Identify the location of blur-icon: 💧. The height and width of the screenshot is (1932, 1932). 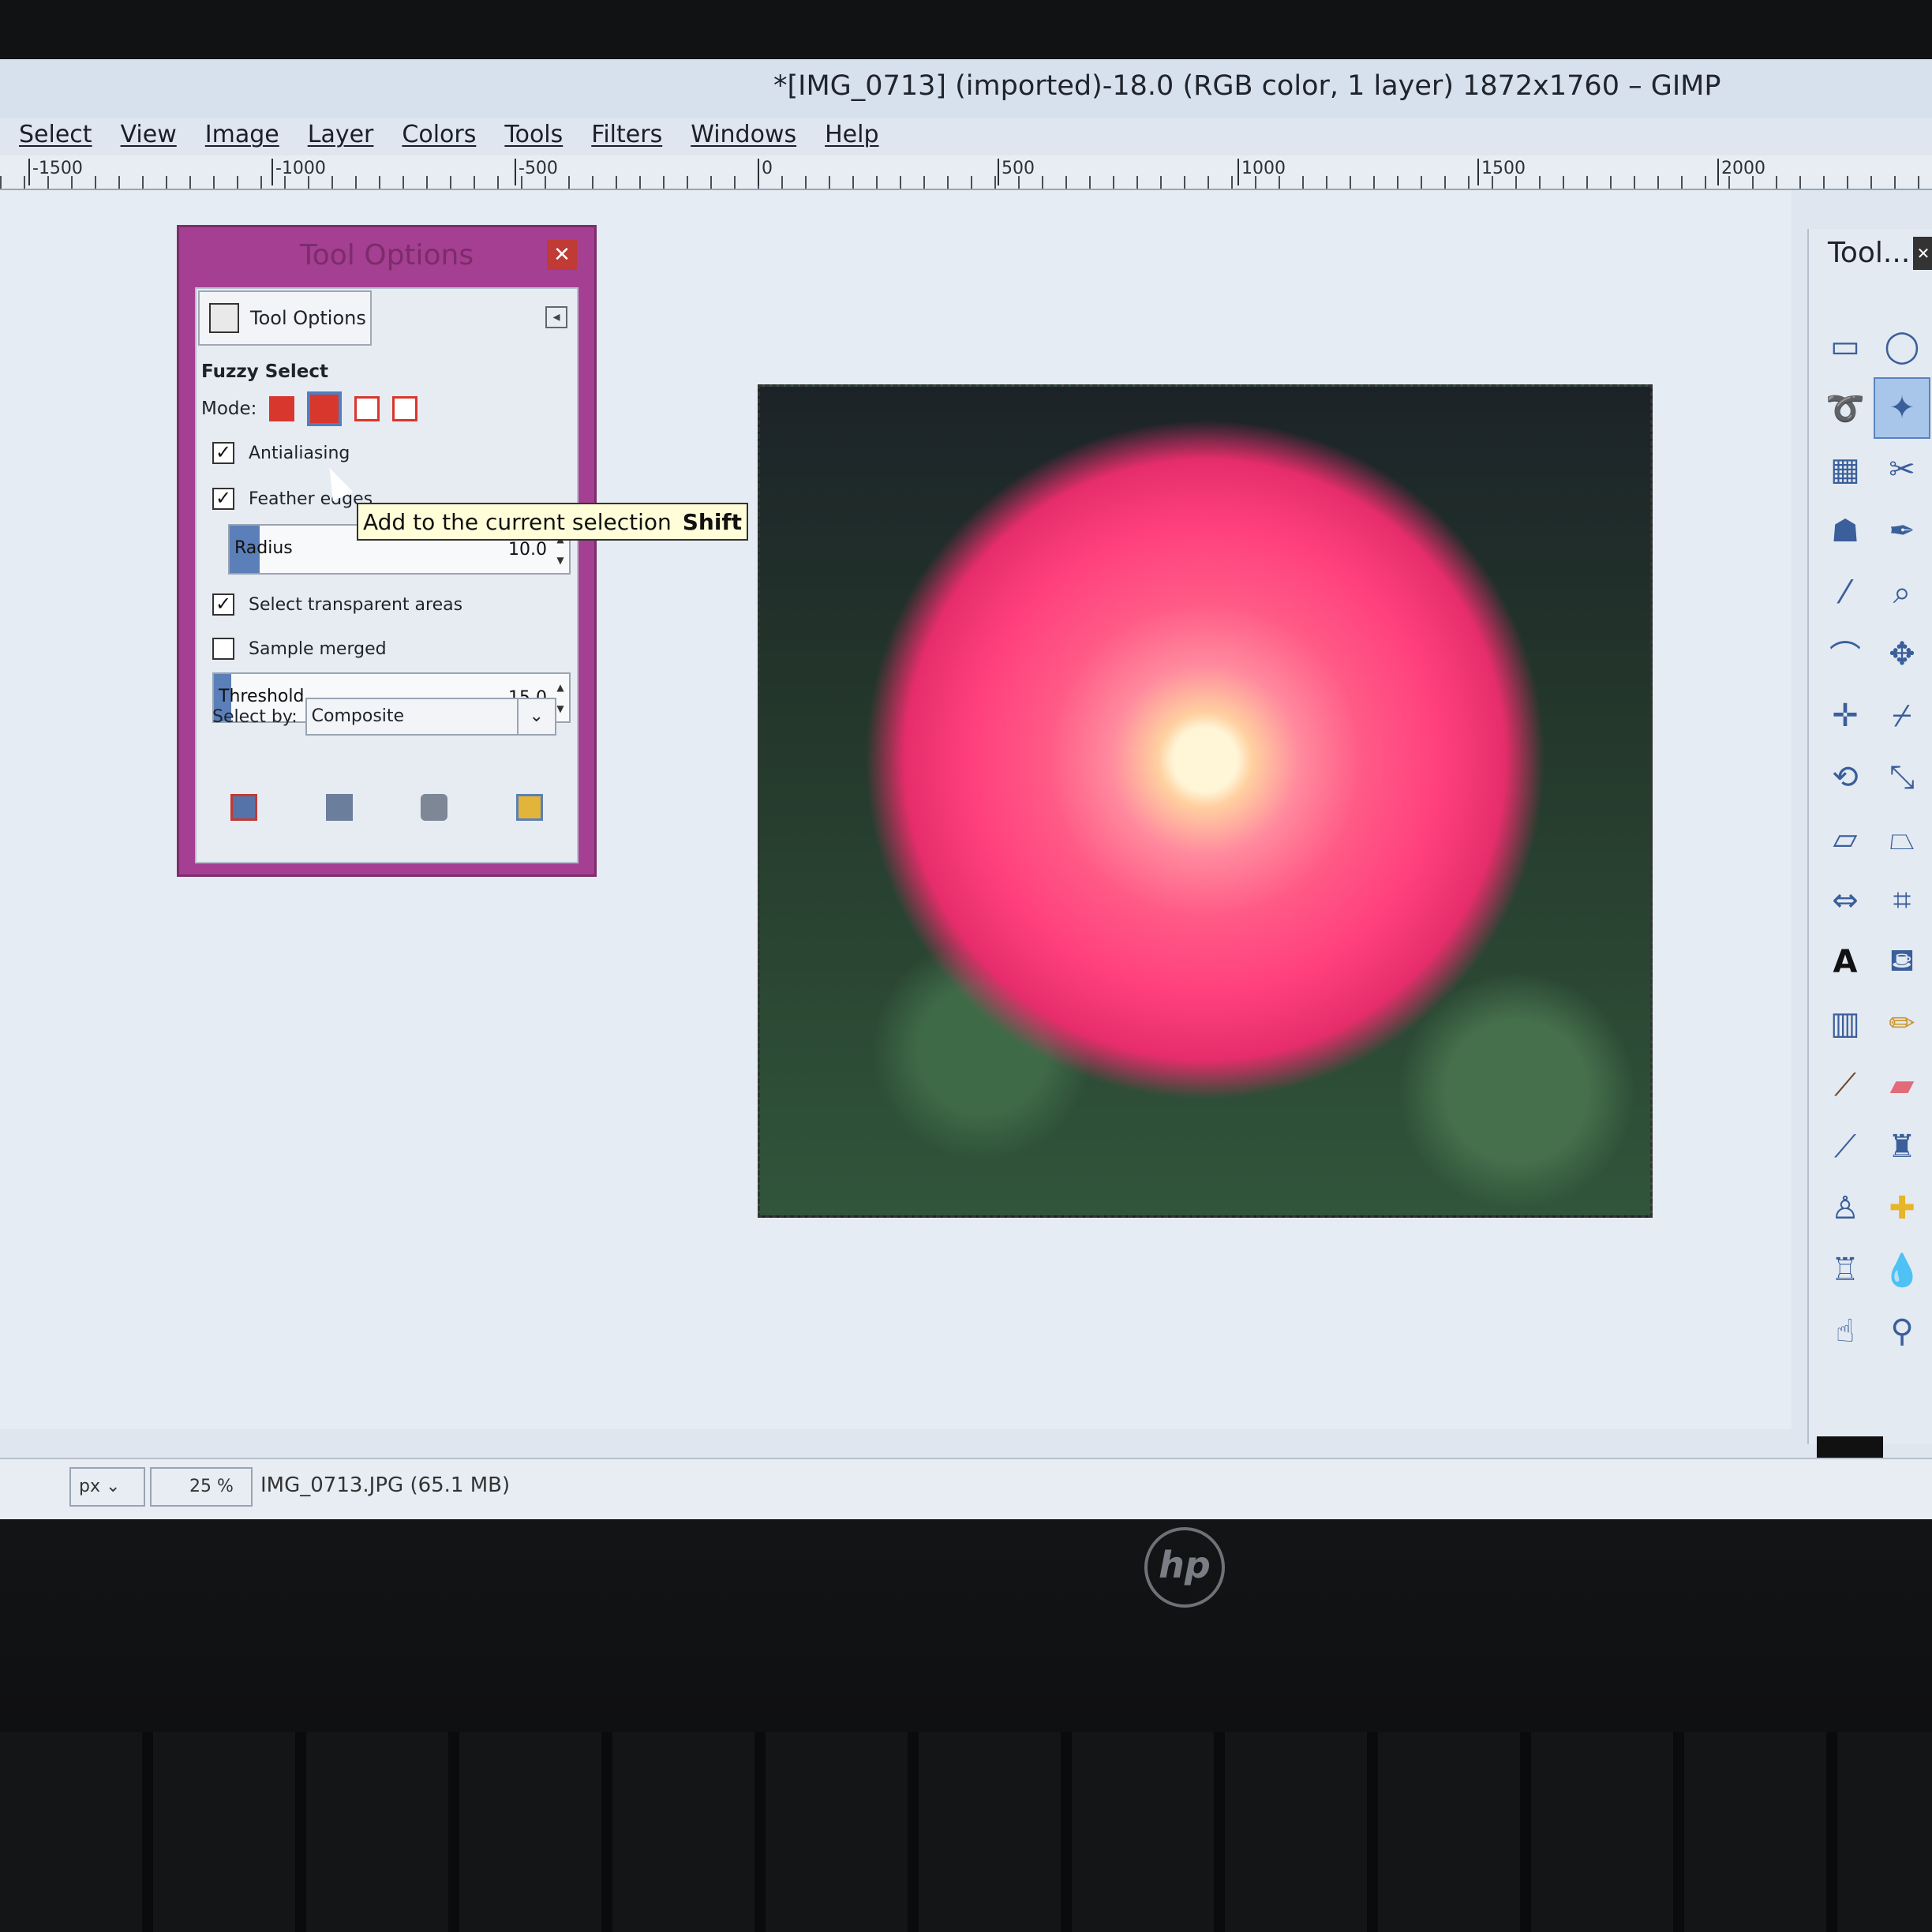
(1902, 1270).